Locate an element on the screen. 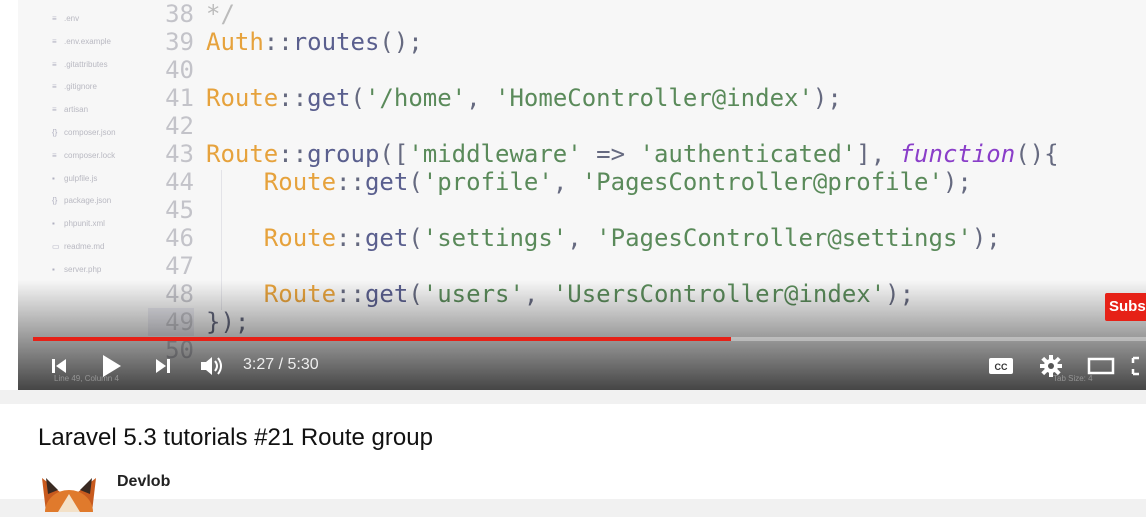 This screenshot has height=517, width=1146. subscribe-watermark-button: Subsc is located at coordinates (1125, 307).